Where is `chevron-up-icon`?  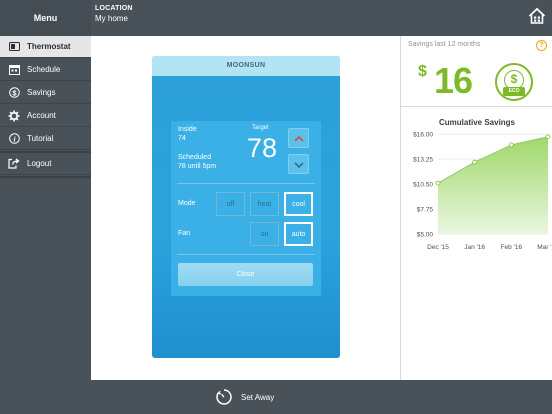
chevron-up-icon is located at coordinates (298, 138).